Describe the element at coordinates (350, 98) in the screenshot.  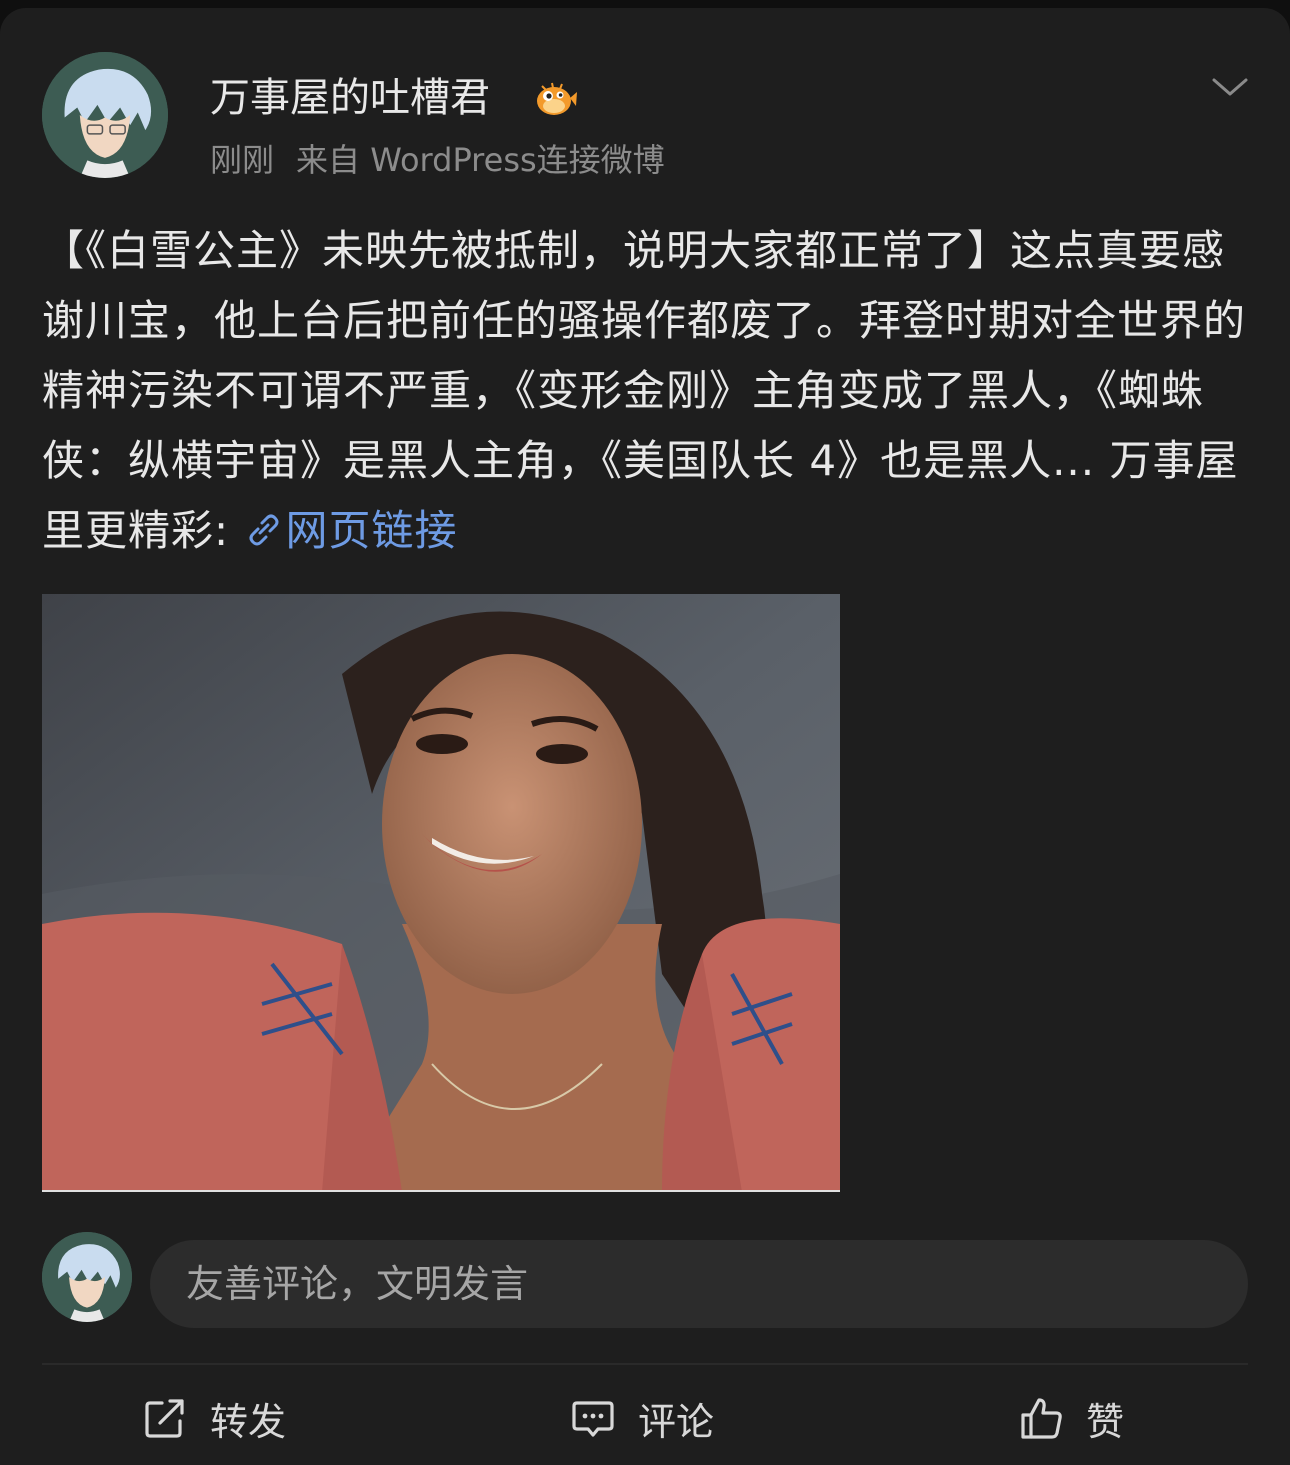
I see `author-name: 万事屋的吐槽君` at that location.